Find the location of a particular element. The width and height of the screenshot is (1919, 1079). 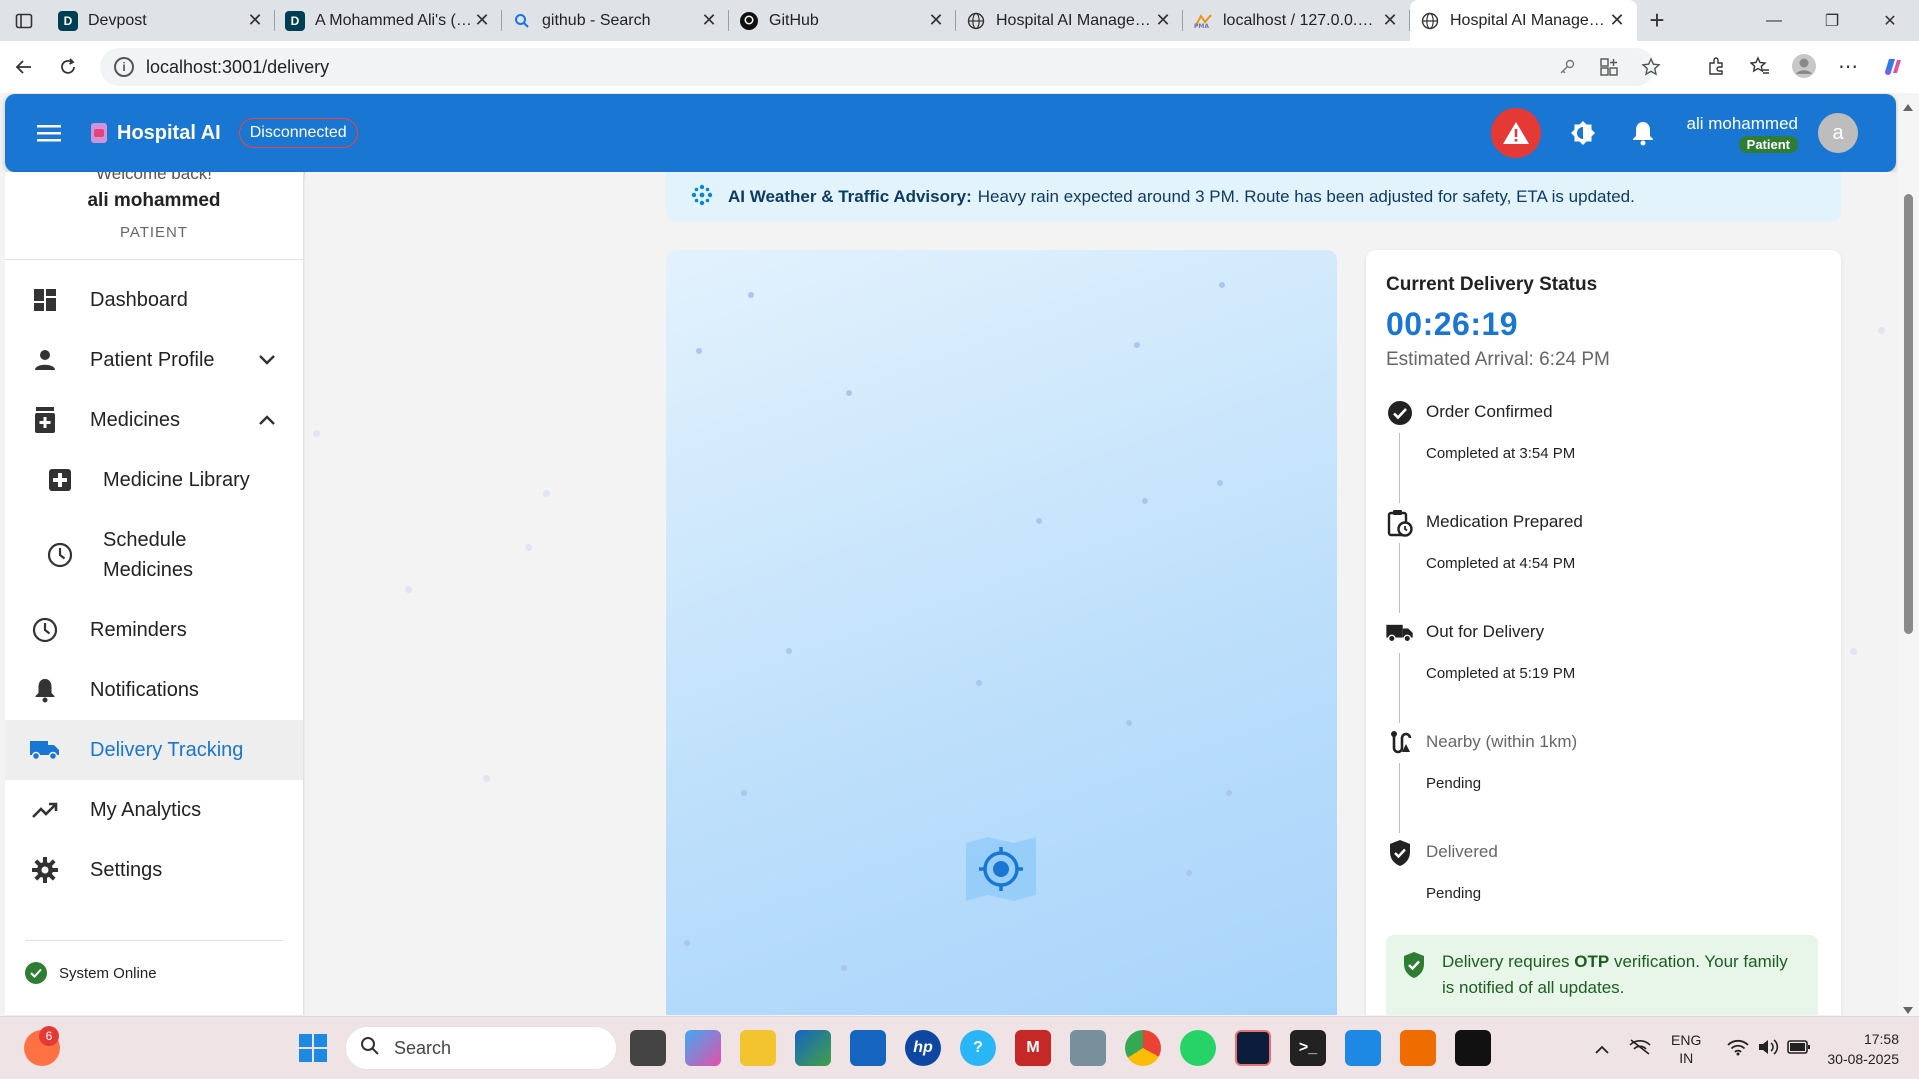

notifications-bell-icon is located at coordinates (1643, 133).